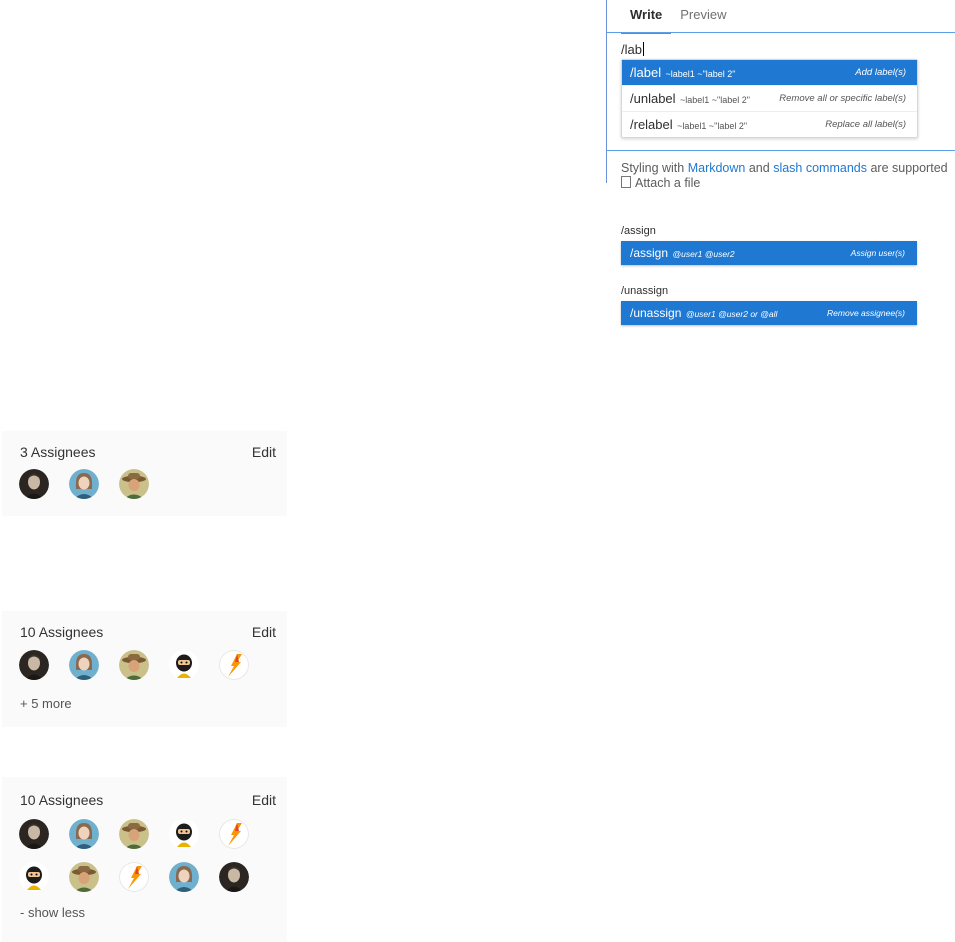  What do you see at coordinates (649, 253) in the screenshot?
I see `suggestion-command: /assign` at bounding box center [649, 253].